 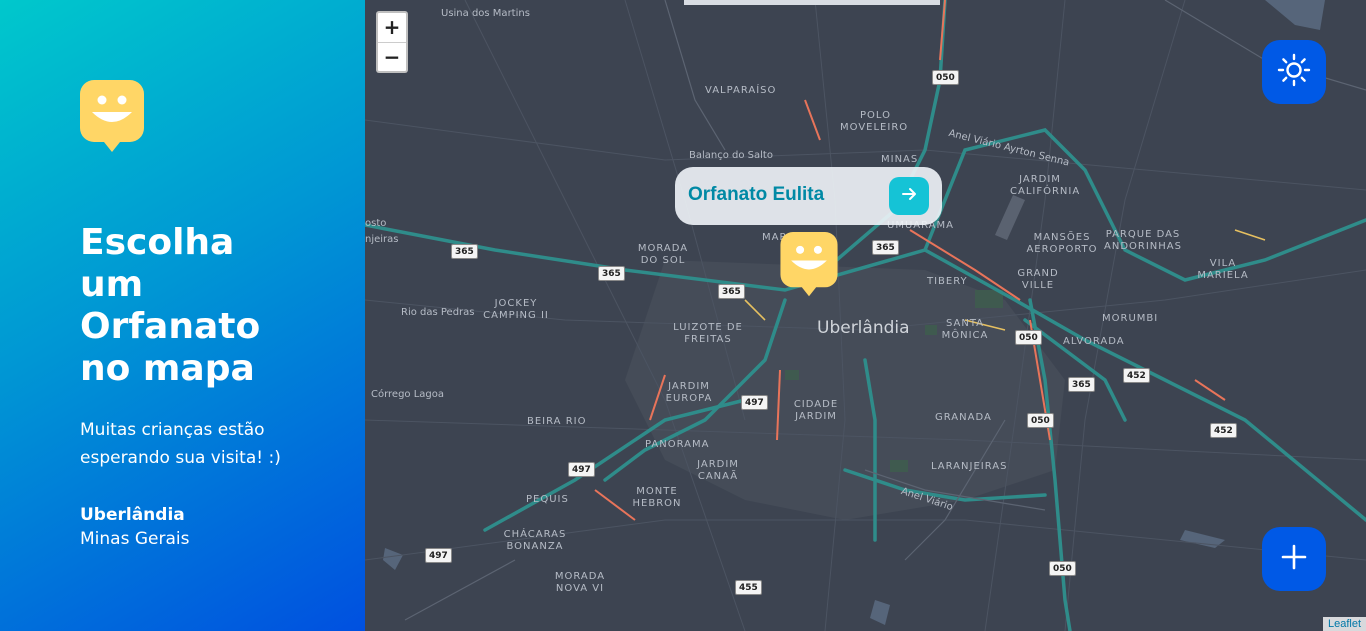 What do you see at coordinates (900, 159) in the screenshot?
I see `map-label: MINAS` at bounding box center [900, 159].